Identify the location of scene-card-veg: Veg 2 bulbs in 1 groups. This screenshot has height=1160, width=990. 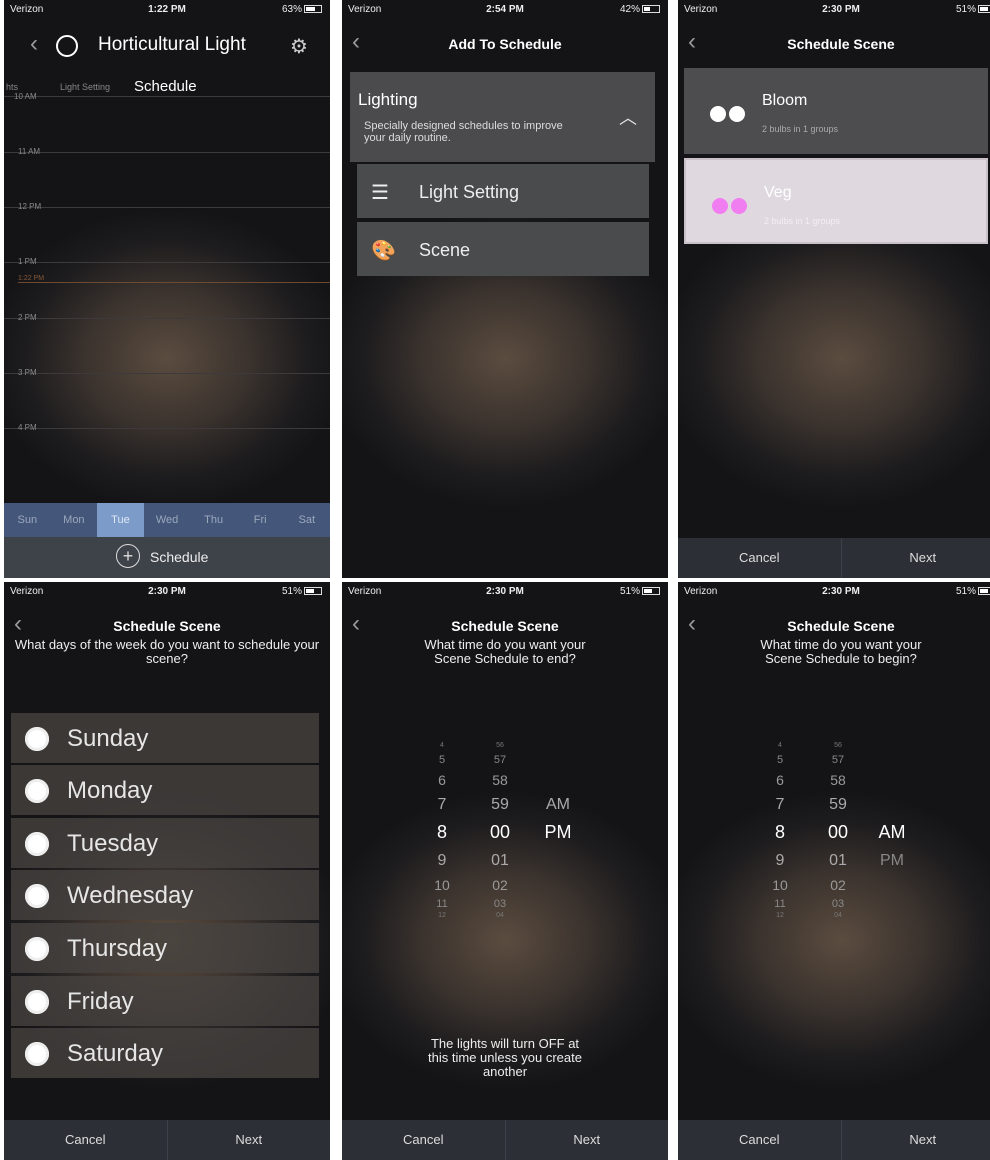
(836, 201).